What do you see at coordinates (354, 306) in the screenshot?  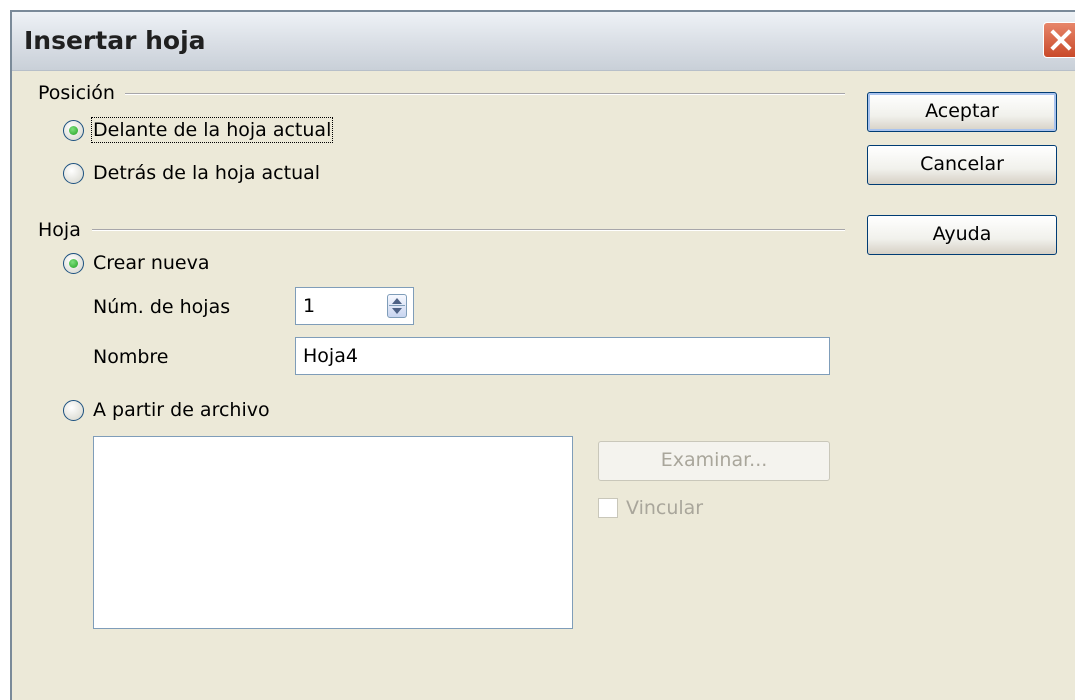 I see `num-sheets-spinbox: 1` at bounding box center [354, 306].